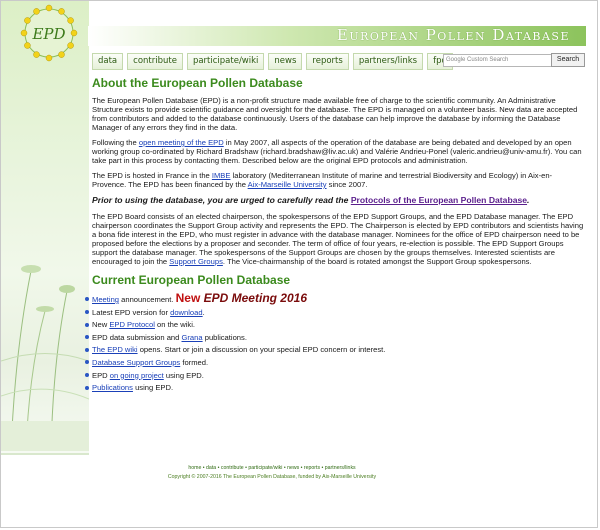 This screenshot has width=600, height=530. What do you see at coordinates (197, 83) in the screenshot?
I see `about-heading: About the European Pollen Database` at bounding box center [197, 83].